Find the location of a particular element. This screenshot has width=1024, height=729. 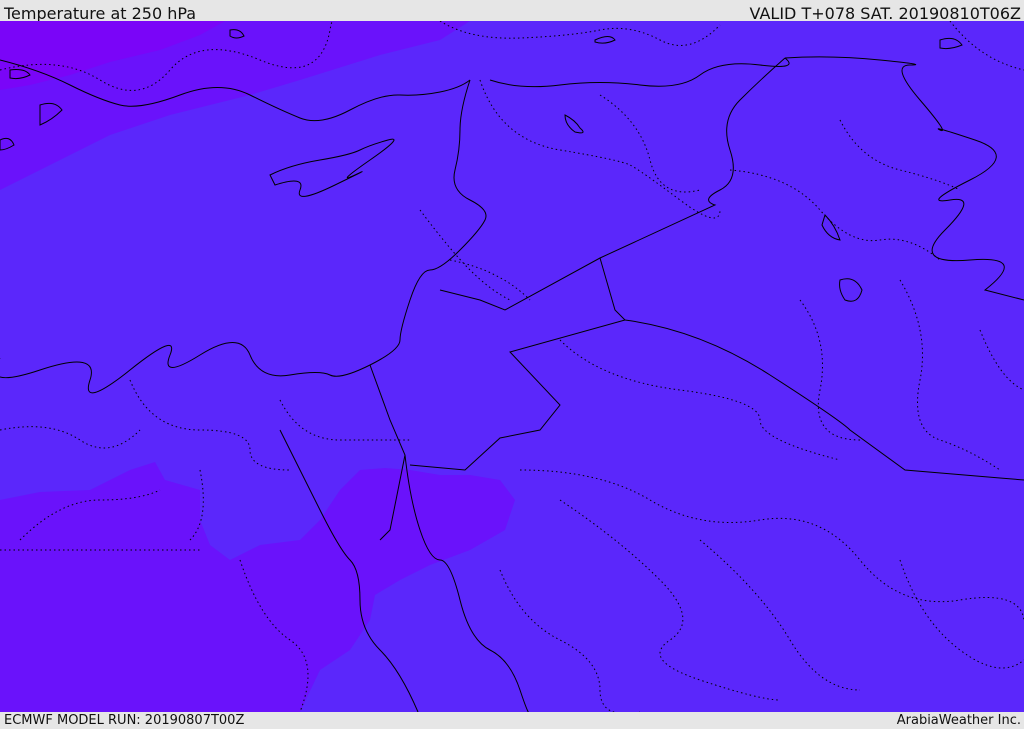

model-run-label: ECMWF MODEL RUN: 20190807T00Z is located at coordinates (124, 720).